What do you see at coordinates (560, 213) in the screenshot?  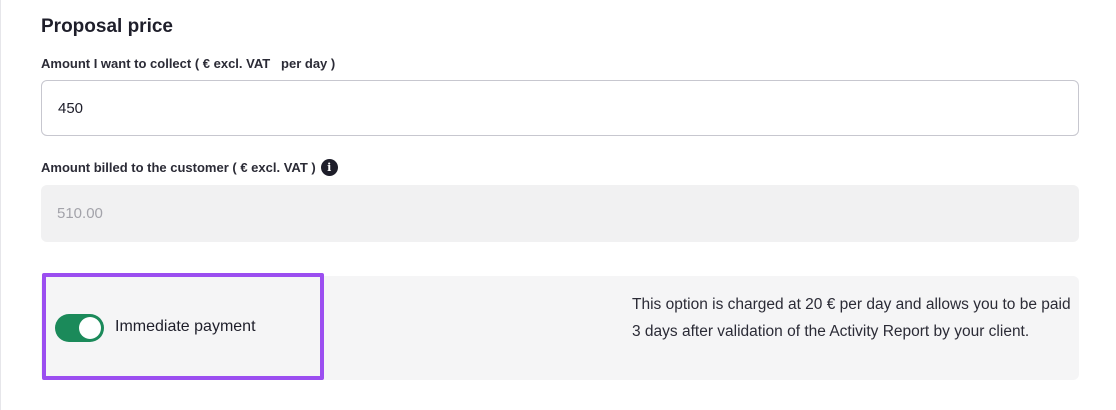 I see `amount-billed-field: 510.00` at bounding box center [560, 213].